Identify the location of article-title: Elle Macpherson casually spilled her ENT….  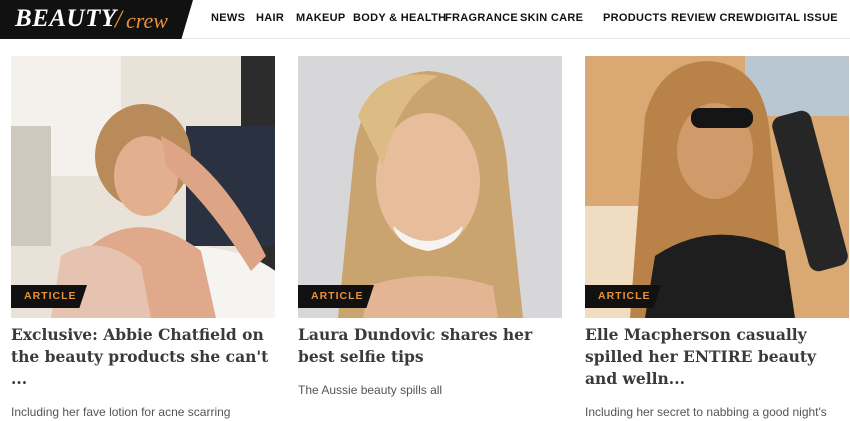
(717, 357).